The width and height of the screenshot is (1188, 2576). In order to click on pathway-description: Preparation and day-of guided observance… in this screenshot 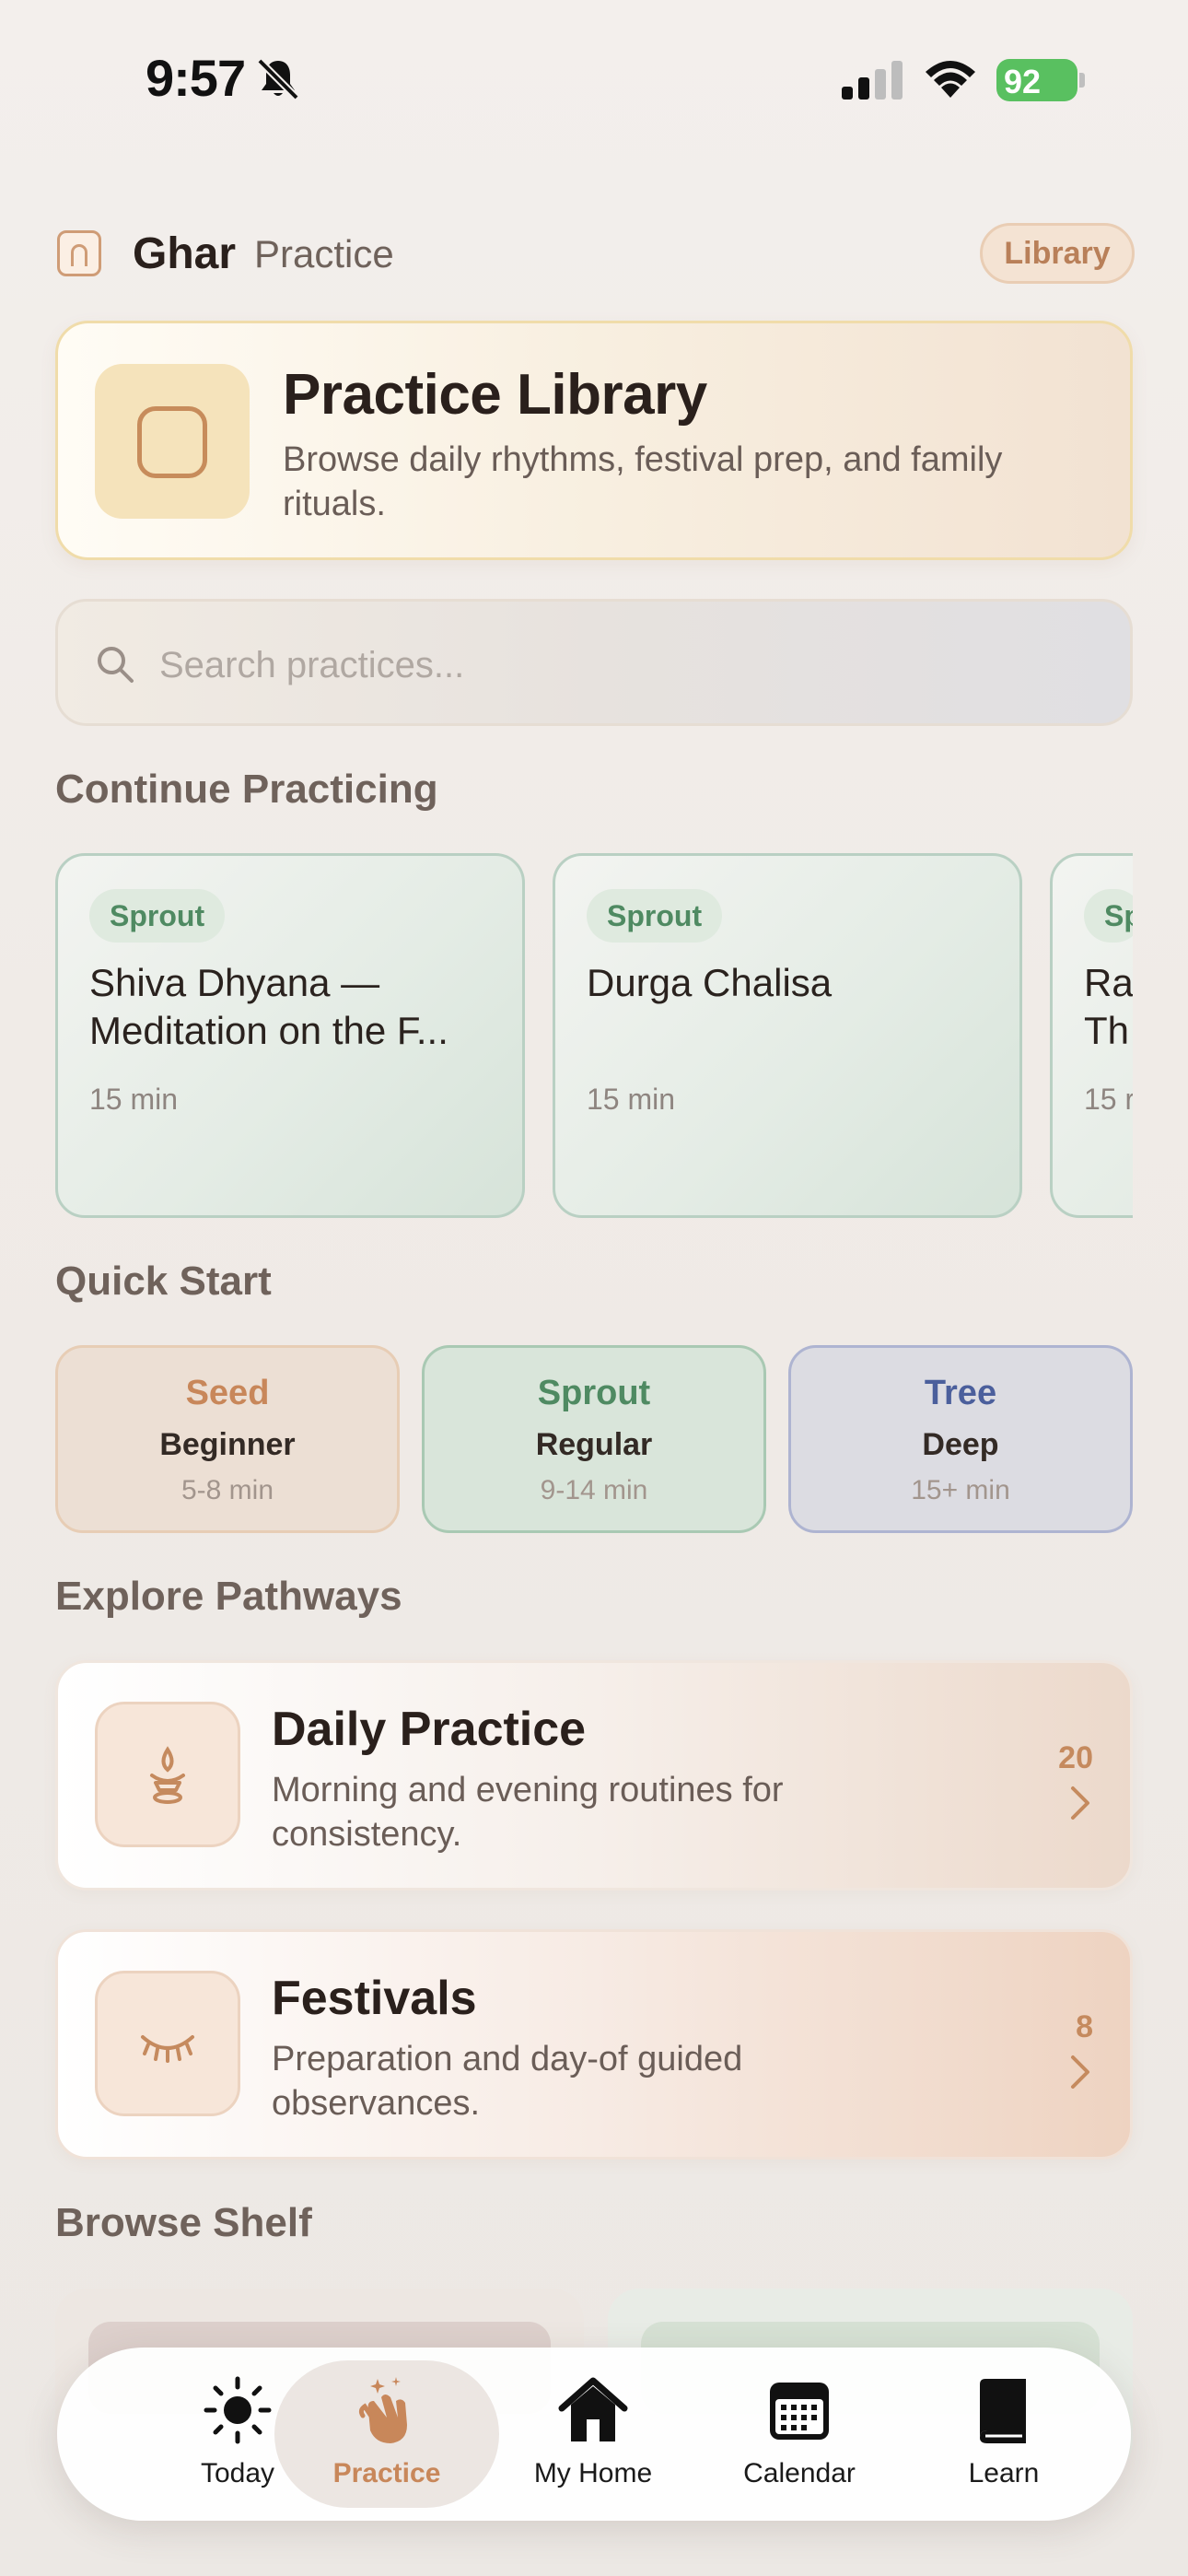, I will do `click(507, 2081)`.